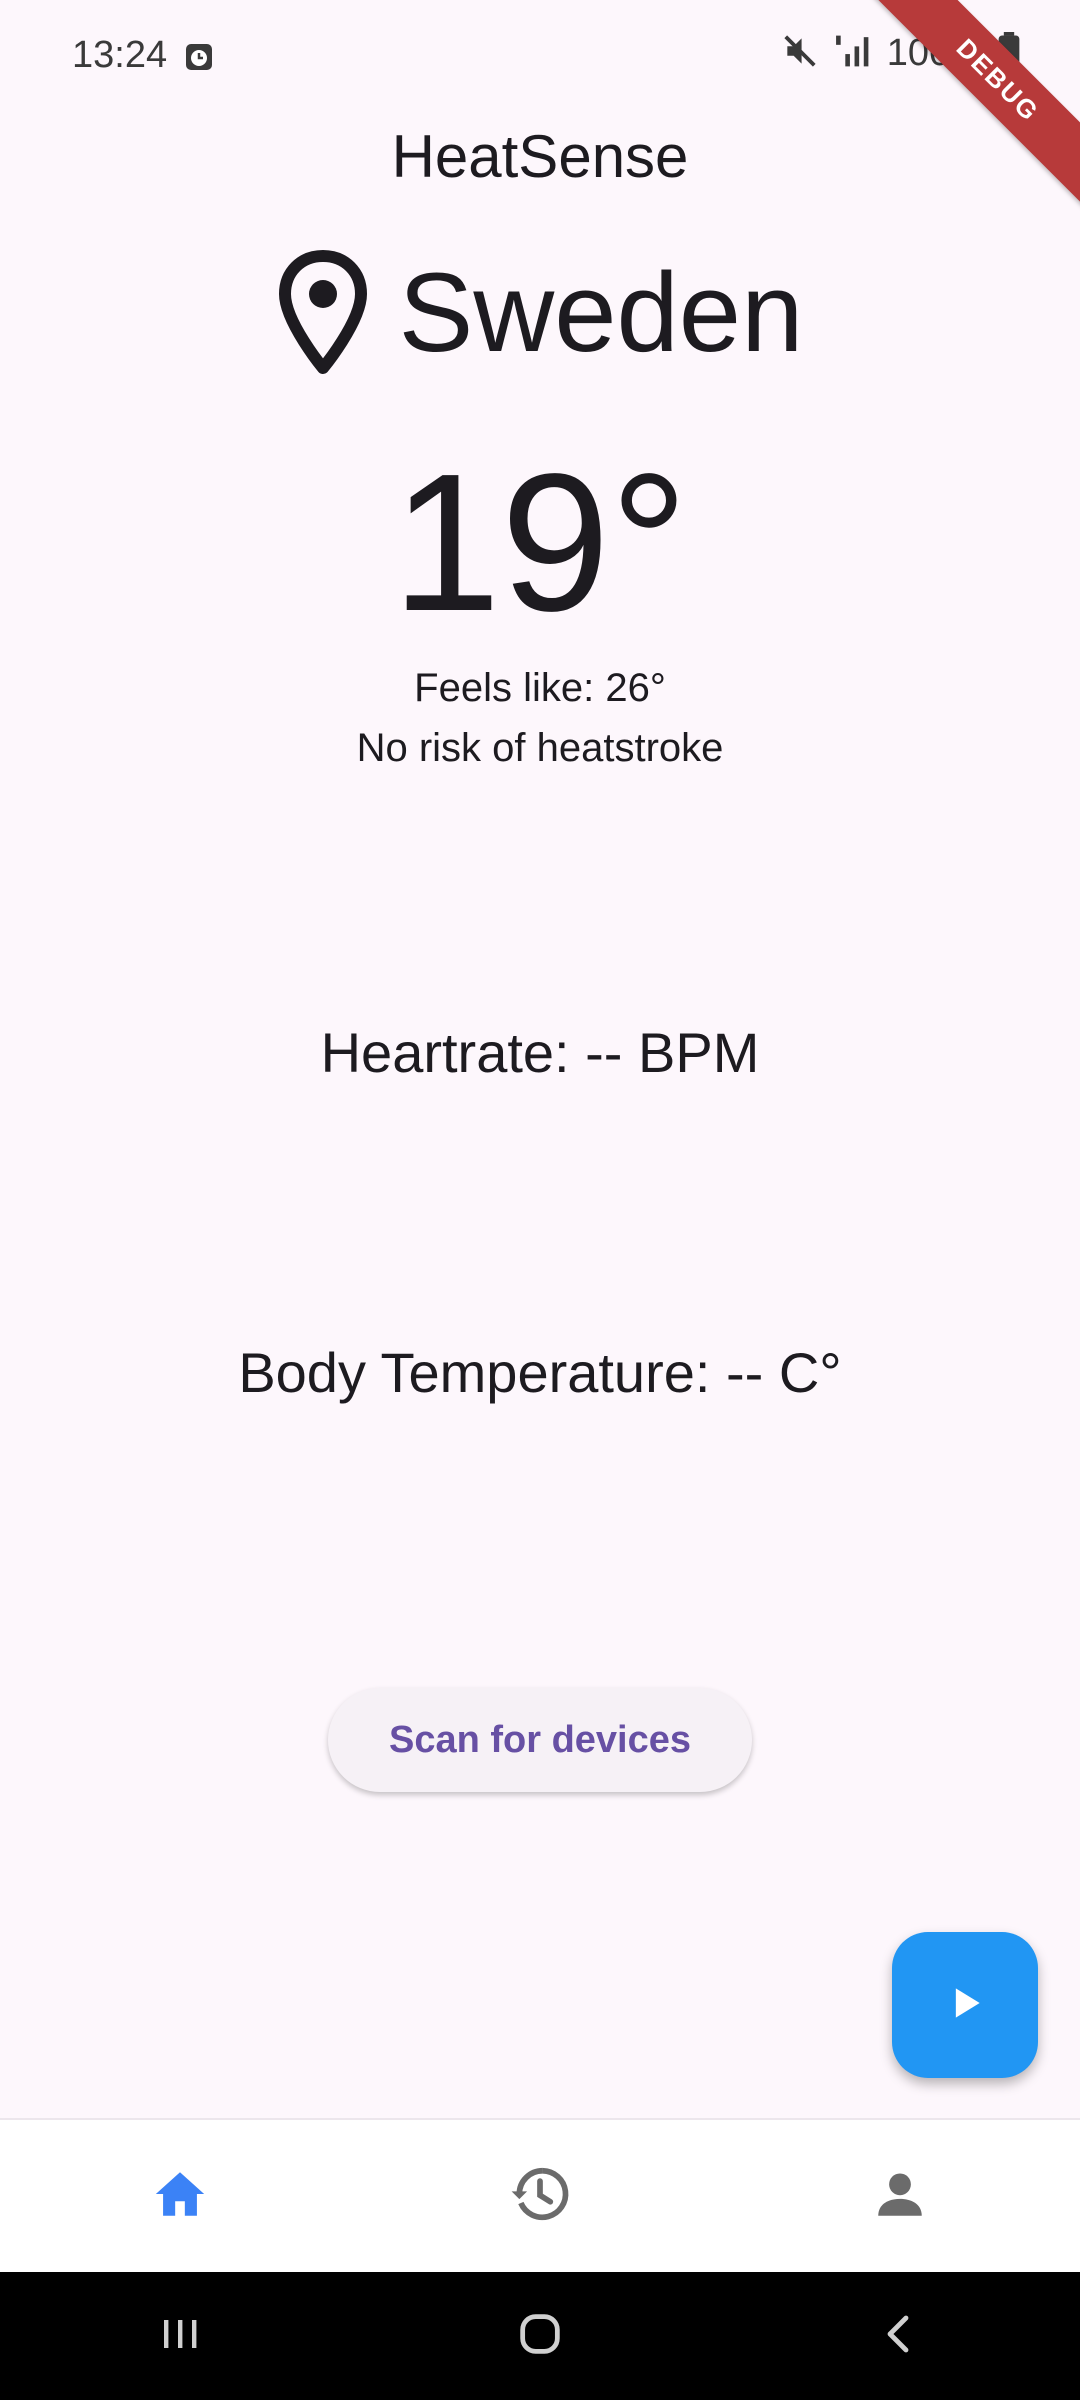  I want to click on nav-item-profile, so click(900, 2196).